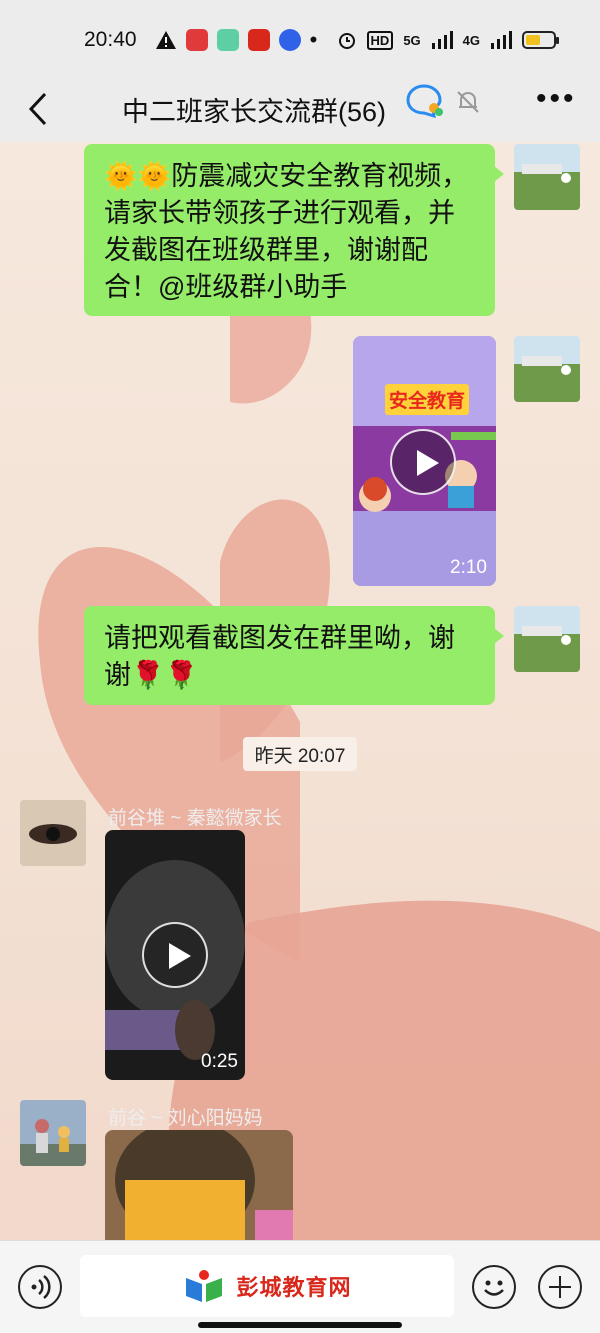 The image size is (600, 1333). What do you see at coordinates (254, 109) in the screenshot?
I see `chat-title: 中二班家长交流群(56)` at bounding box center [254, 109].